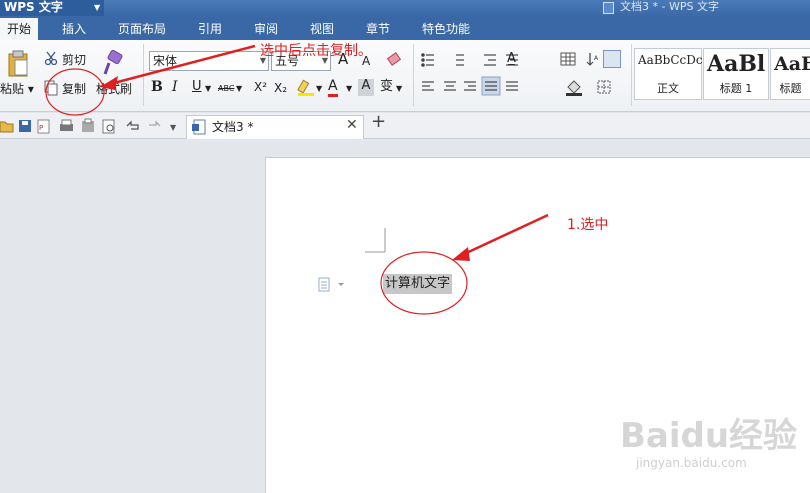 This screenshot has height=493, width=810. What do you see at coordinates (316, 51) in the screenshot?
I see `annotation-step-2: 选中后点击复制。` at bounding box center [316, 51].